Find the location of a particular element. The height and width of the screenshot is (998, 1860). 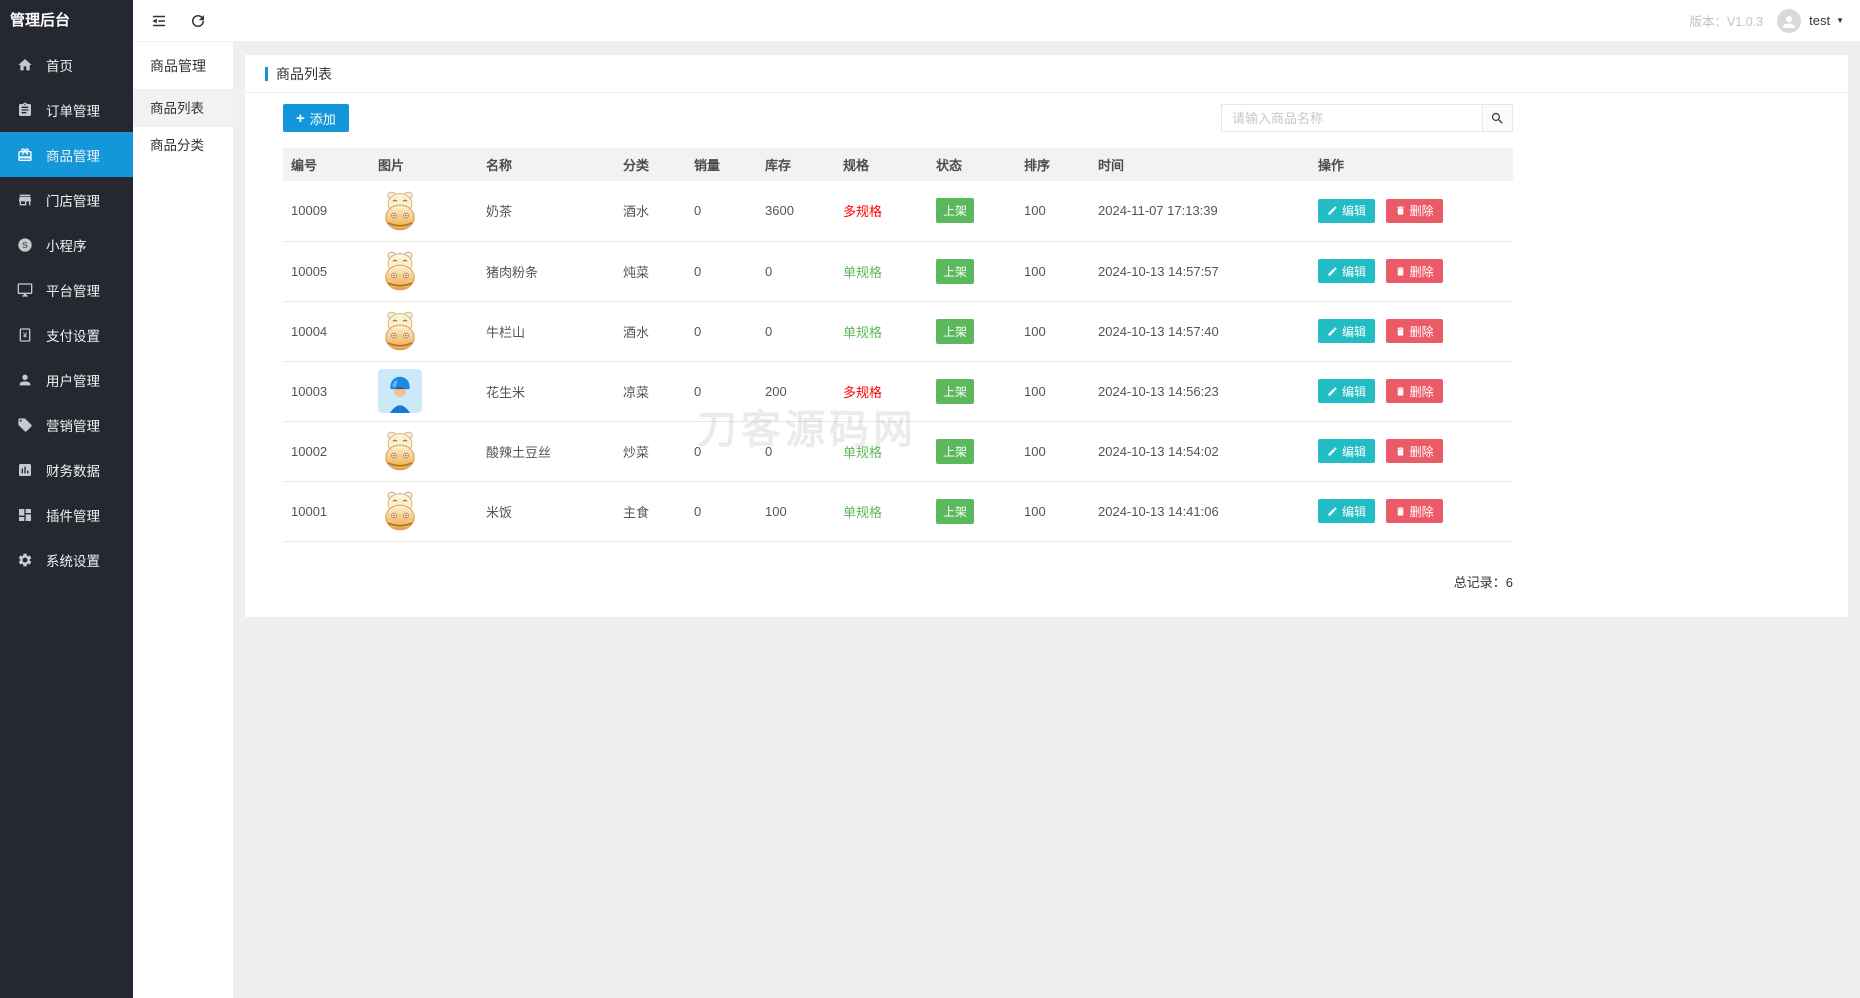

search-input is located at coordinates (1352, 118).